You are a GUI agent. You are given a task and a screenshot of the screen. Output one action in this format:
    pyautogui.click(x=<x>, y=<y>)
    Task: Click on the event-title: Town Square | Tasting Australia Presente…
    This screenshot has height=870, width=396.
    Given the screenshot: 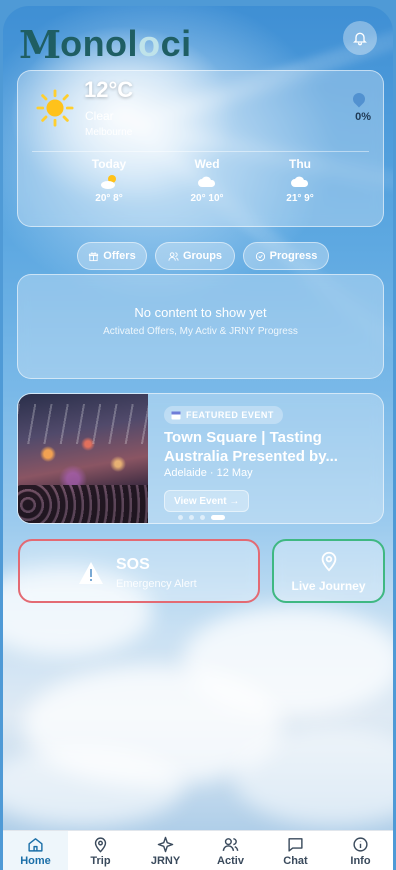 What is the action you would take?
    pyautogui.click(x=251, y=447)
    